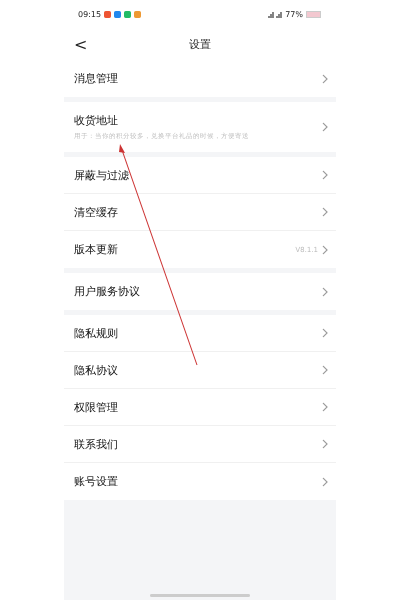 Image resolution: width=400 pixels, height=600 pixels. Describe the element at coordinates (200, 444) in the screenshot. I see `settings-row: 联系我们` at that location.